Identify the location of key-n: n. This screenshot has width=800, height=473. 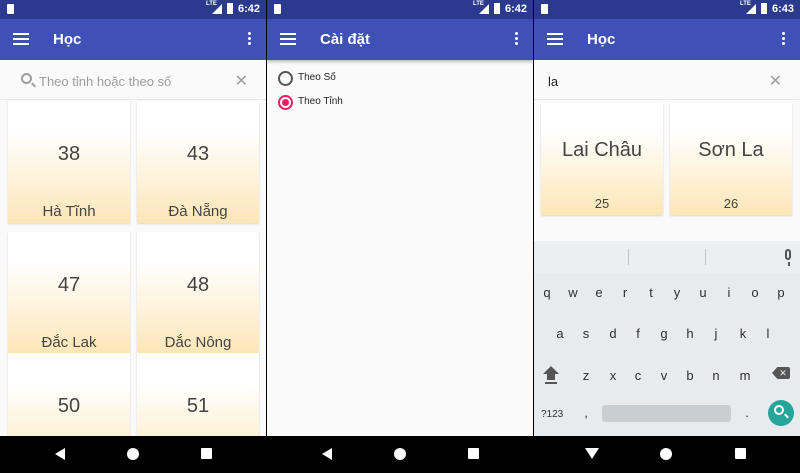
(716, 375).